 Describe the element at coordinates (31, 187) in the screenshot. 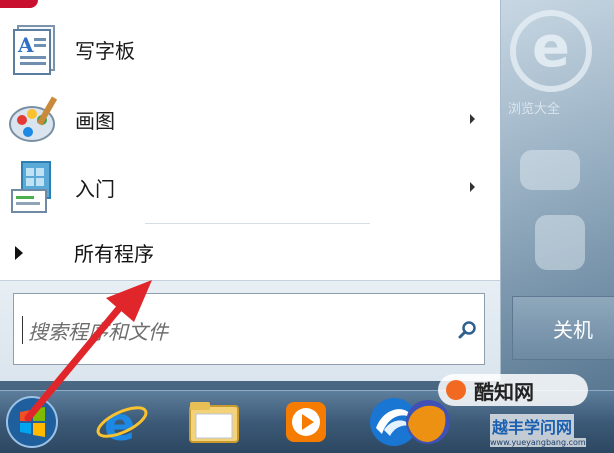

I see `getting-started-icon` at that location.